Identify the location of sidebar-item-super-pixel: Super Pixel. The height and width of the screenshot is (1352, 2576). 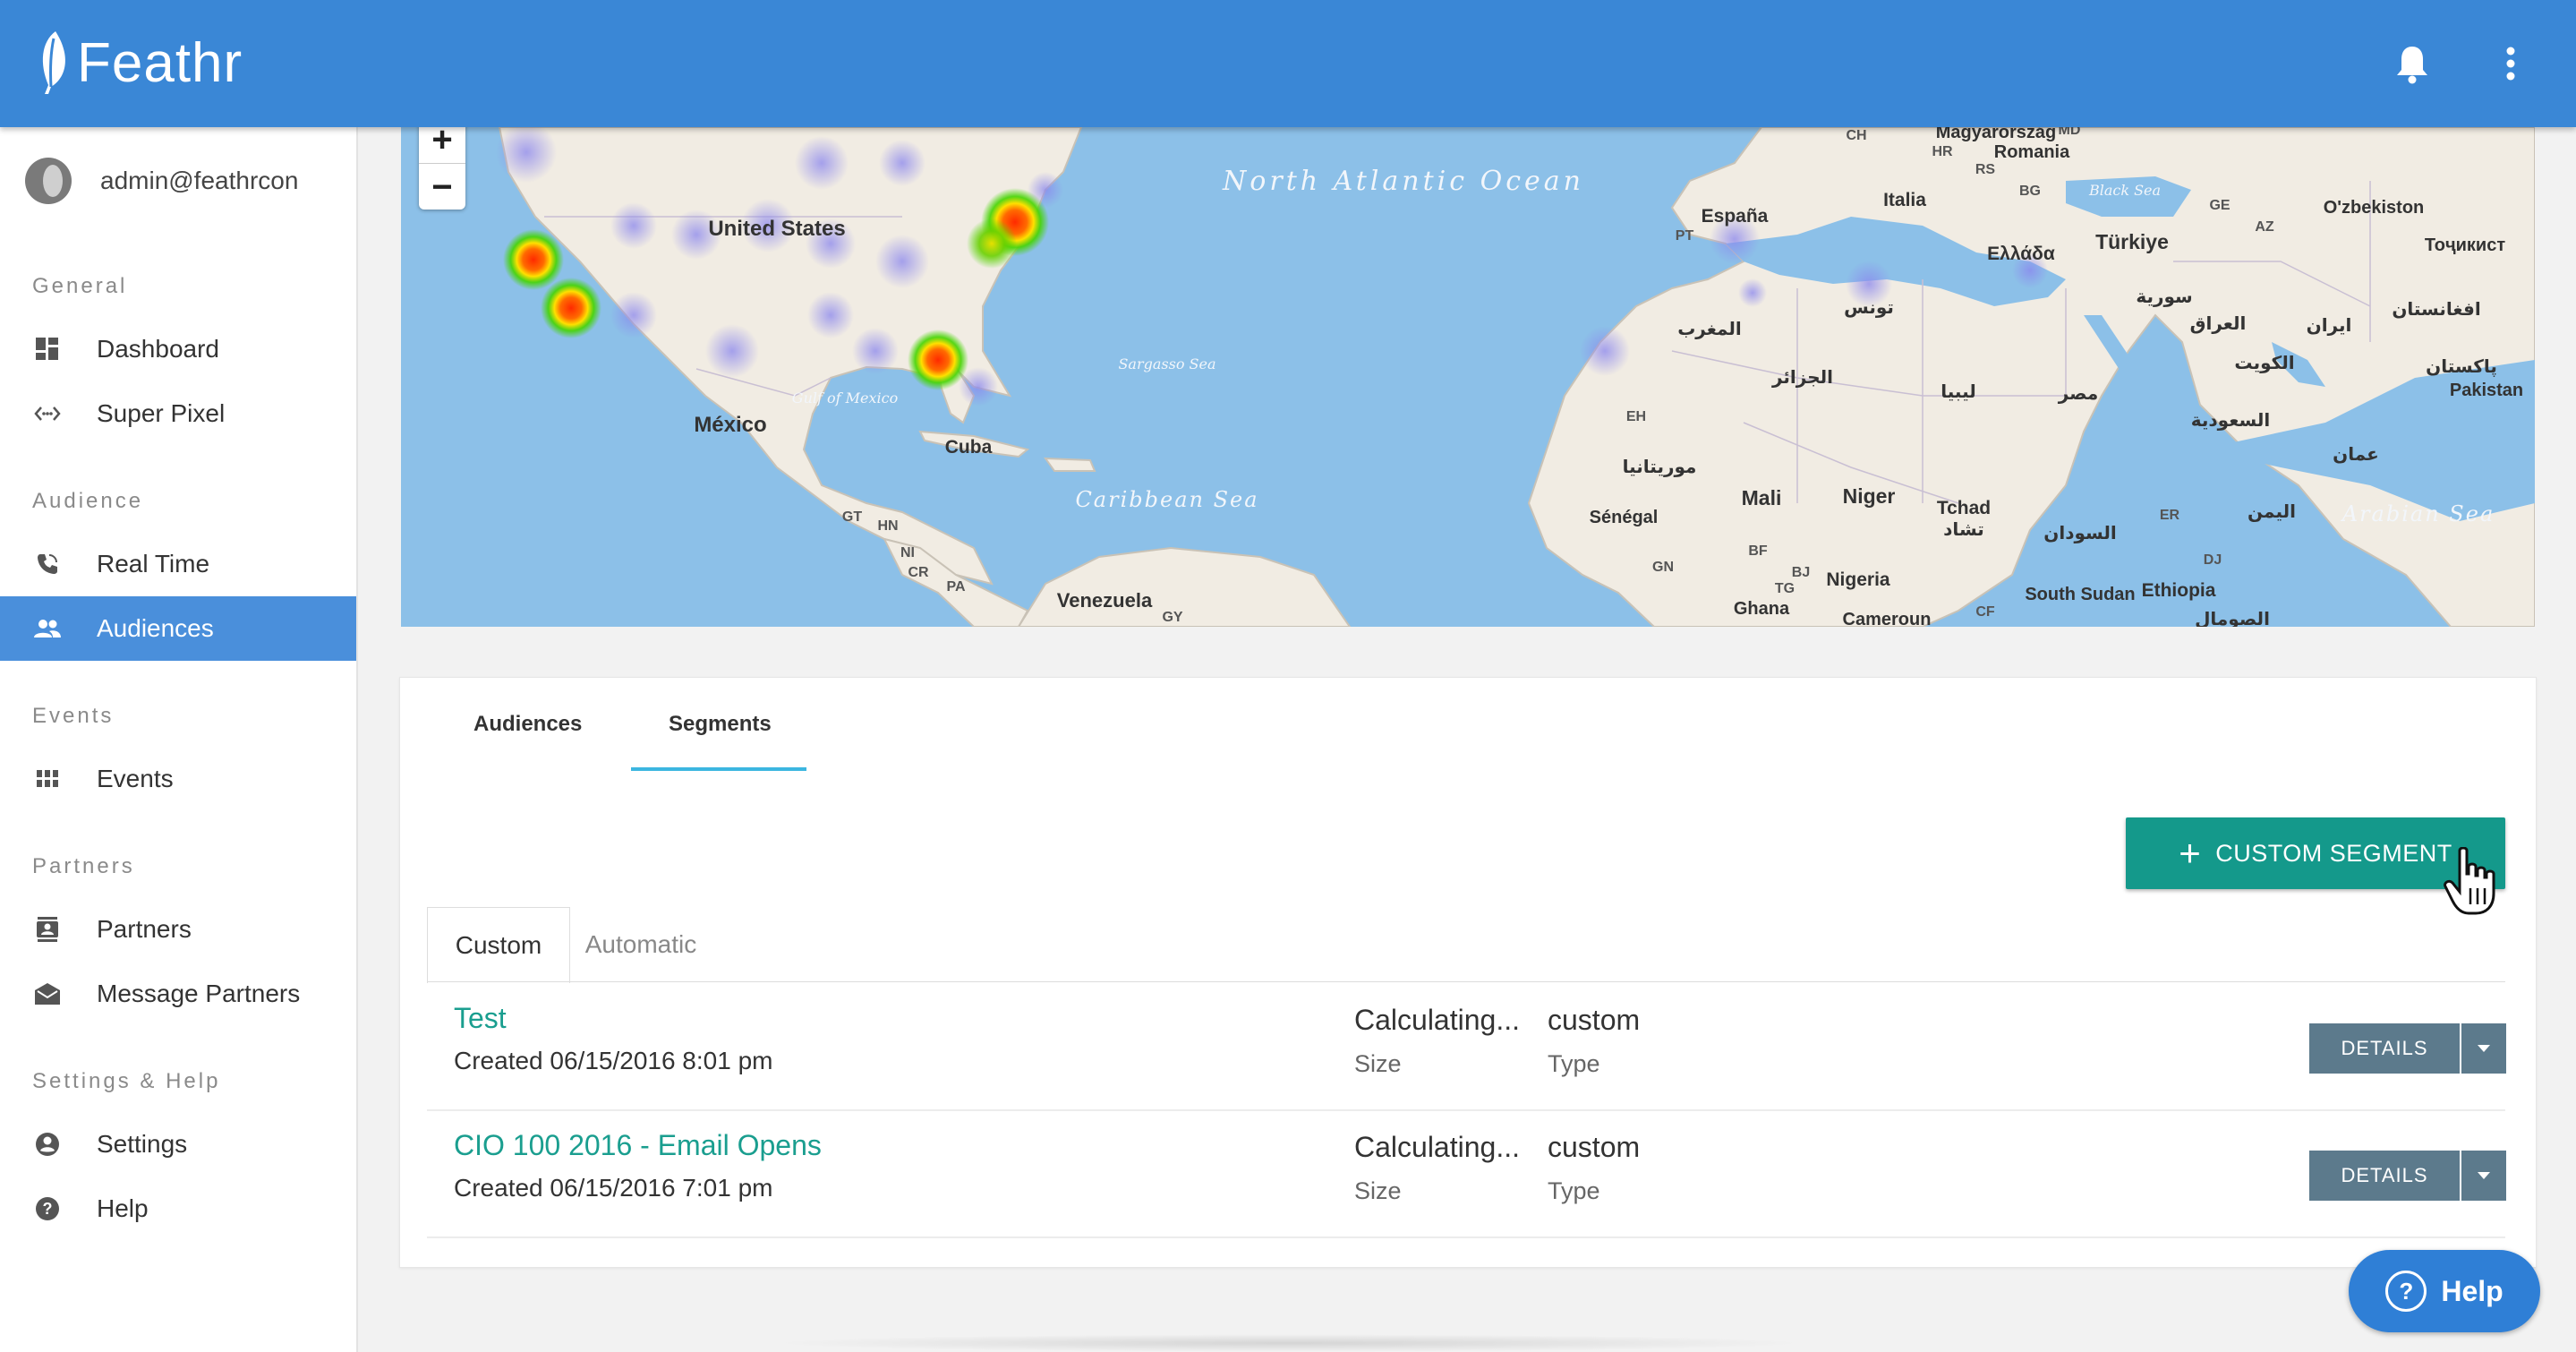
(178, 414).